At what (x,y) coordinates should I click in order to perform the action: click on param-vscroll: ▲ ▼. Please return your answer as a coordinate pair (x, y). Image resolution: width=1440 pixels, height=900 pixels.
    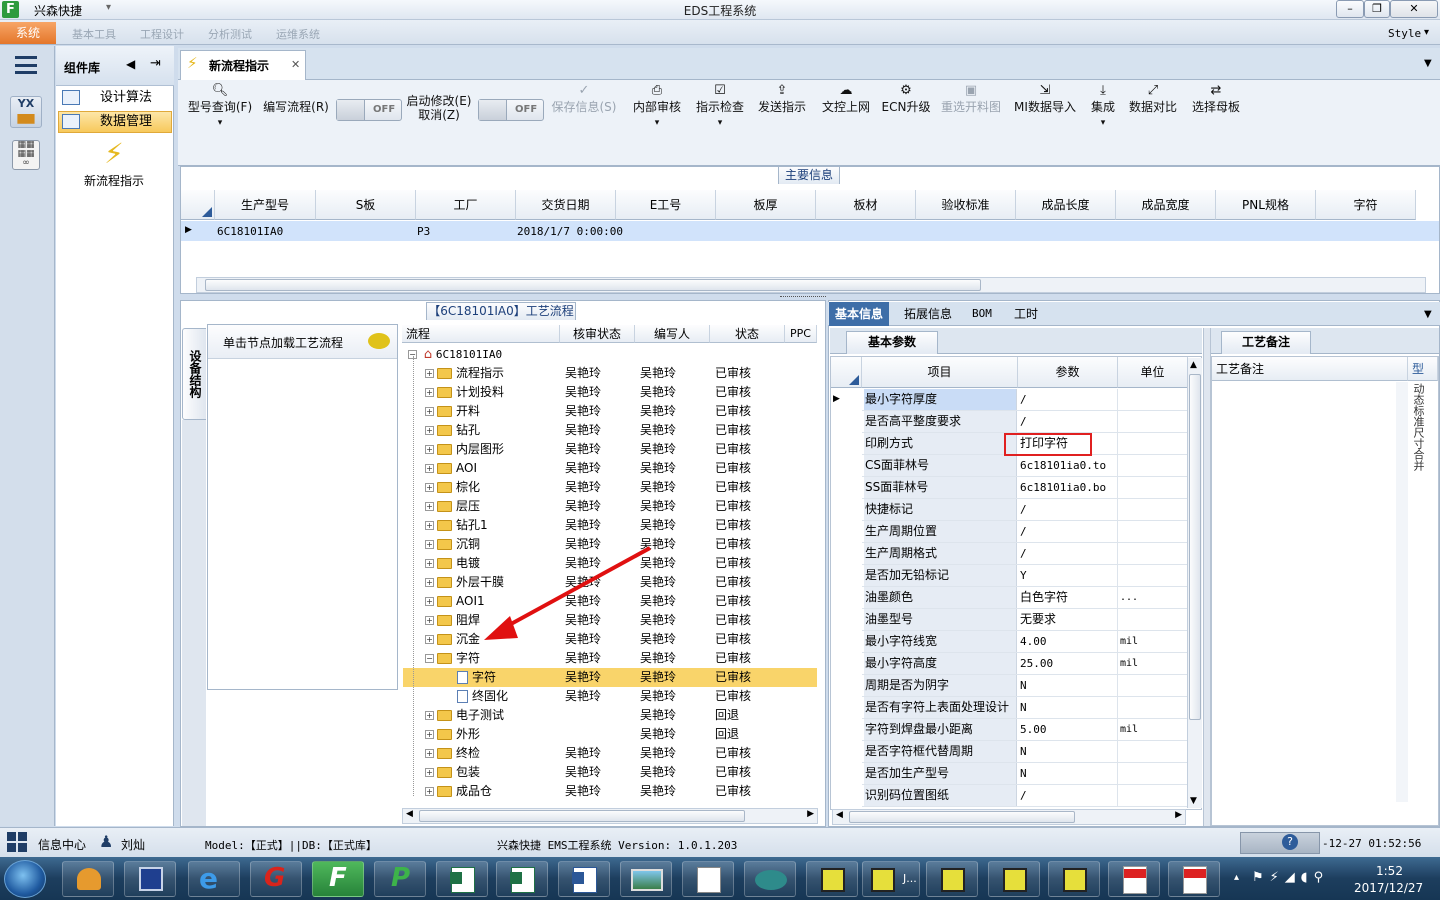
    Looking at the image, I should click on (1194, 583).